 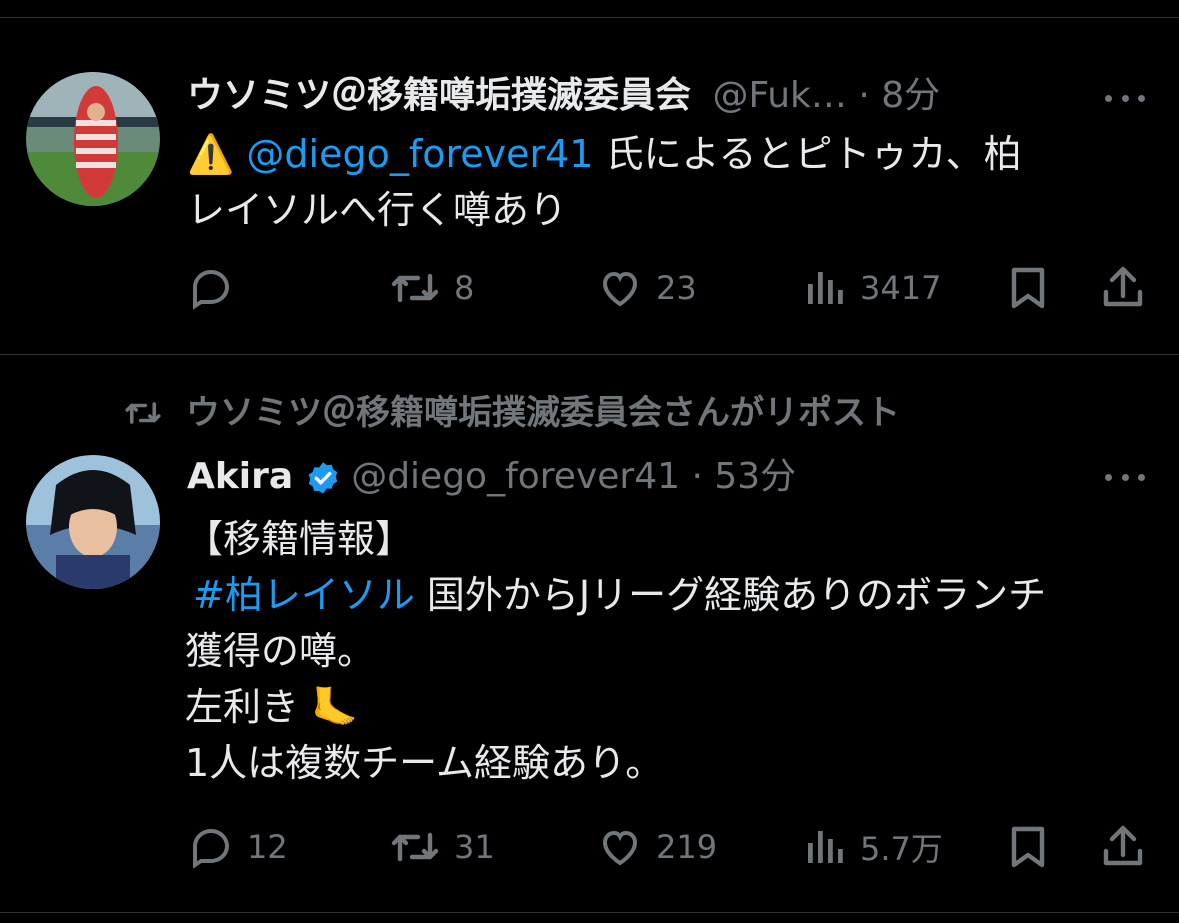 What do you see at coordinates (323, 478) in the screenshot?
I see `verified-badge-icon` at bounding box center [323, 478].